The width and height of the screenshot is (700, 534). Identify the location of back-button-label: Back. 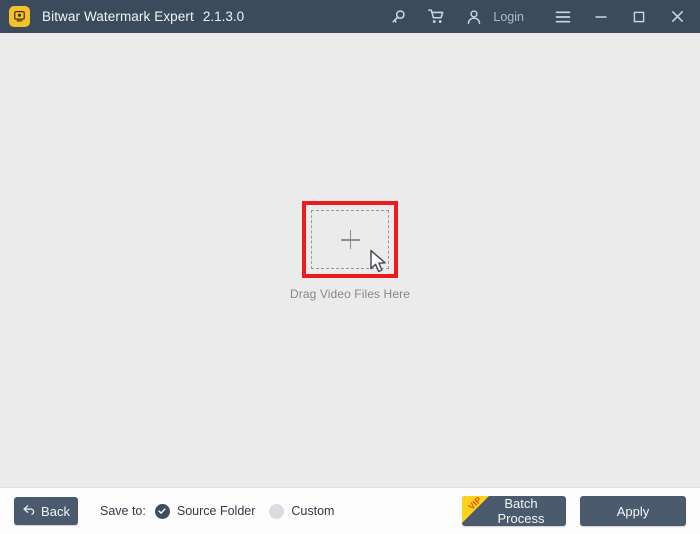
(55, 511).